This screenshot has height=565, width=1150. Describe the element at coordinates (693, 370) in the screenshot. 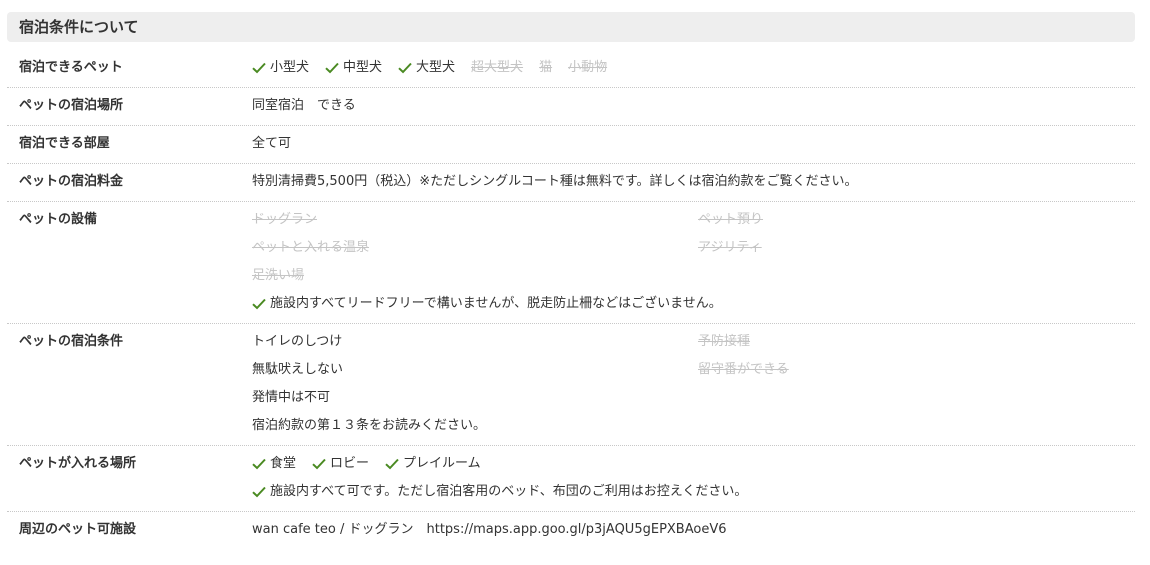

I see `condition-grid: トイレのしつけ 予防接種 無駄吠えしない 留守番ができる 発情中は不可` at that location.